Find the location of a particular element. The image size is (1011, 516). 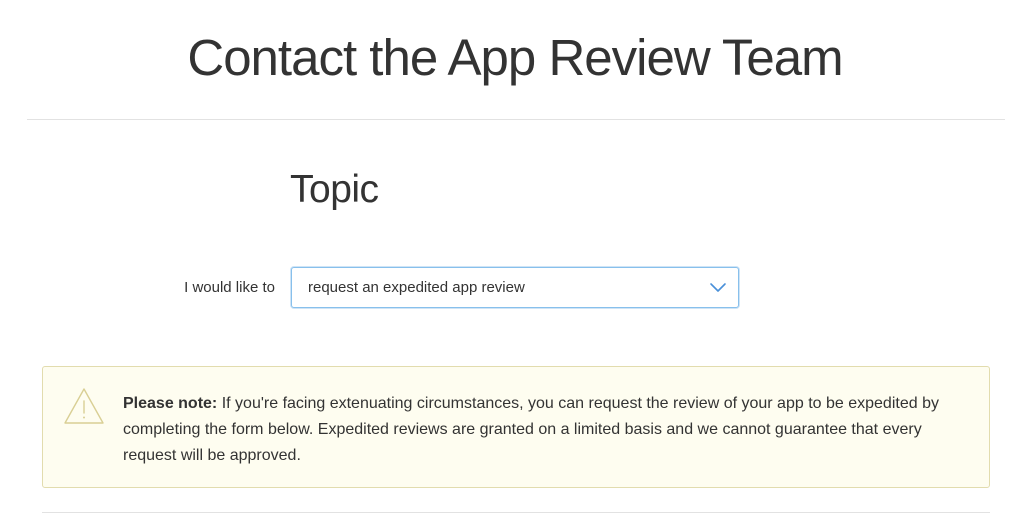

chevron-down-icon is located at coordinates (718, 287).